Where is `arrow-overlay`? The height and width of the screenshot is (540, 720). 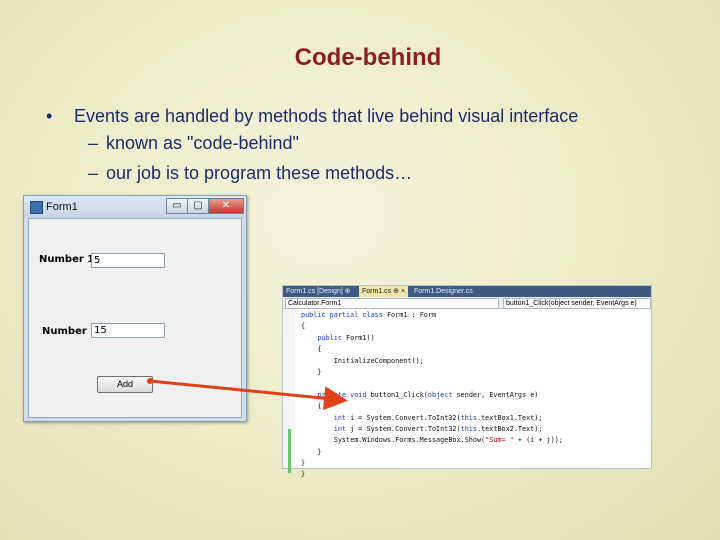
arrow-overlay is located at coordinates (247, 394).